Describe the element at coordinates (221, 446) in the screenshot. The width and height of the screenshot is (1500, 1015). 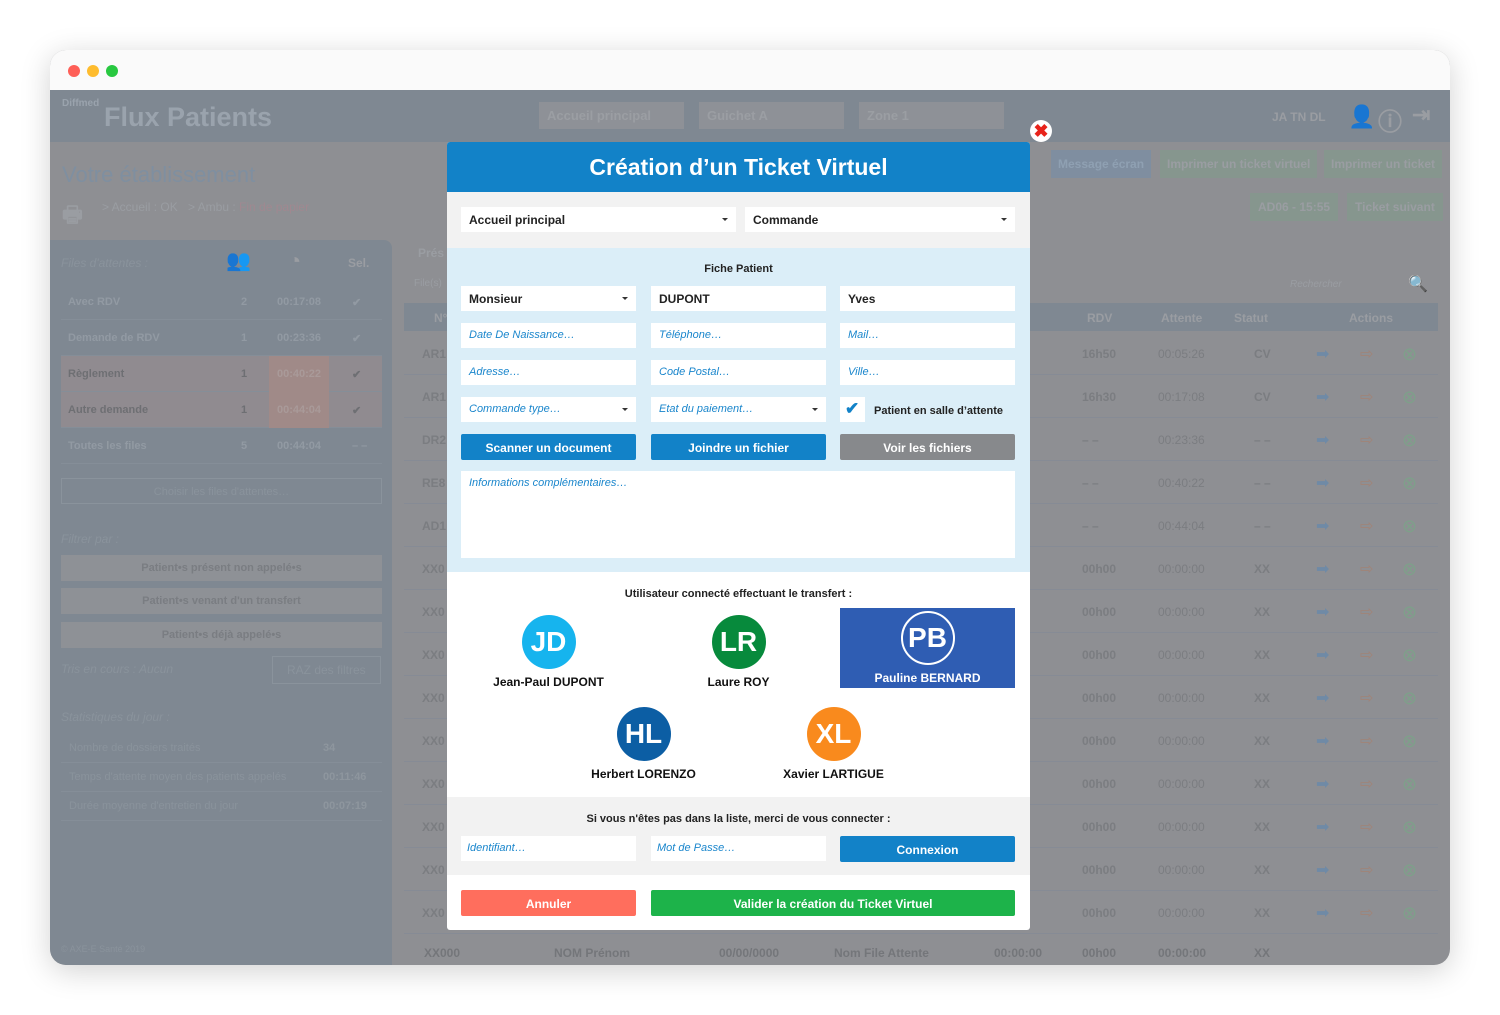
I see `queue-row: Toutes les files 5 00:44:04 – –` at that location.